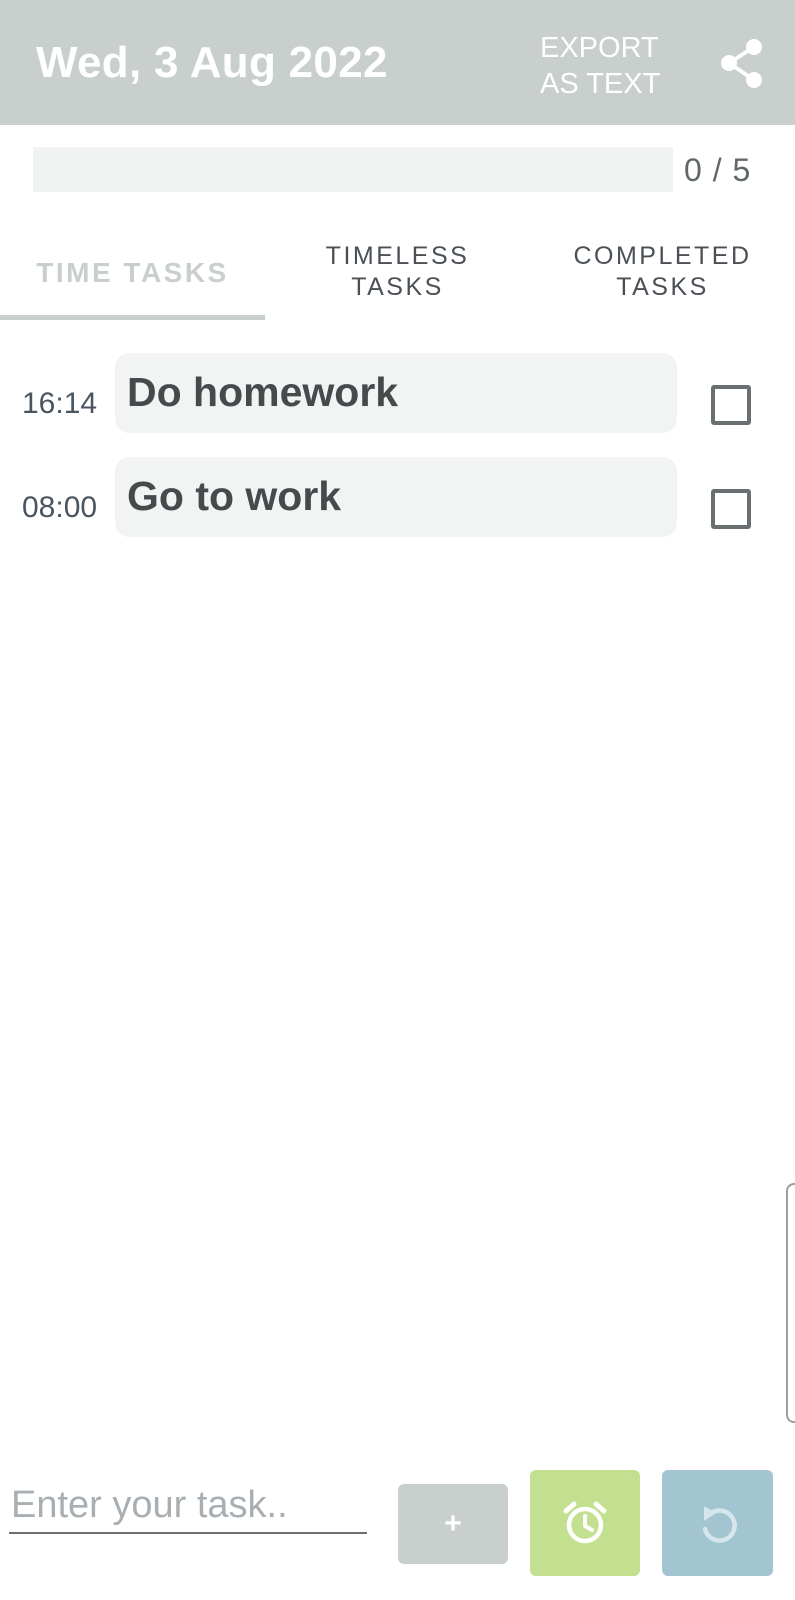  Describe the element at coordinates (212, 62) in the screenshot. I see `current-date: Wed, 3 Aug 2022` at that location.